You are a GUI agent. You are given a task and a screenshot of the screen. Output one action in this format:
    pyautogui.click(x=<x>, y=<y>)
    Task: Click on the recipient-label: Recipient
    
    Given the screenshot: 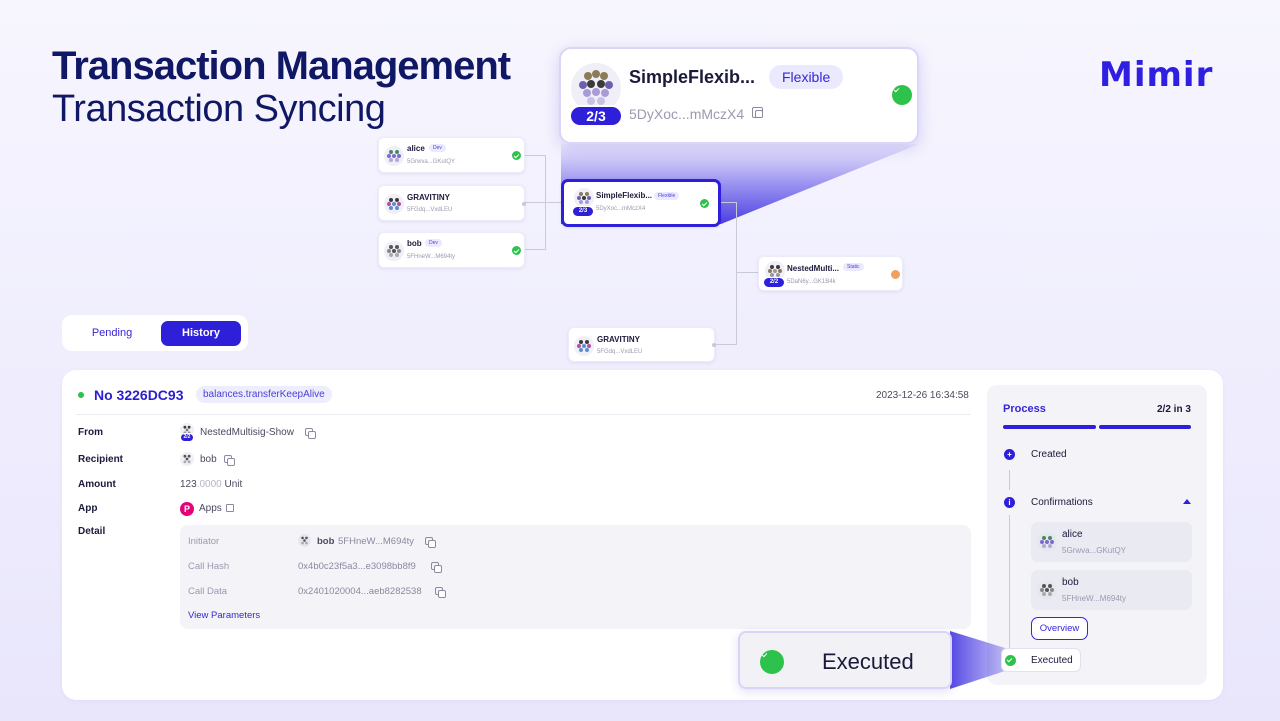 What is the action you would take?
    pyautogui.click(x=101, y=459)
    